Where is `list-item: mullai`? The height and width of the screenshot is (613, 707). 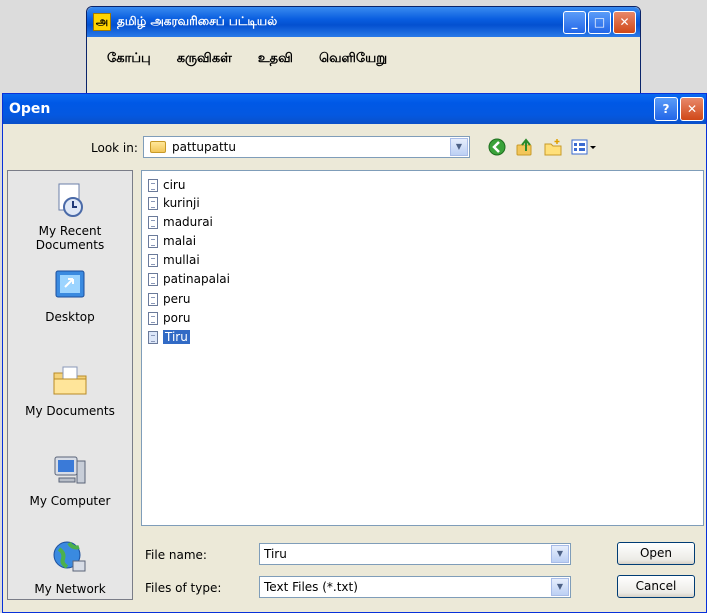
list-item: mullai is located at coordinates (174, 260).